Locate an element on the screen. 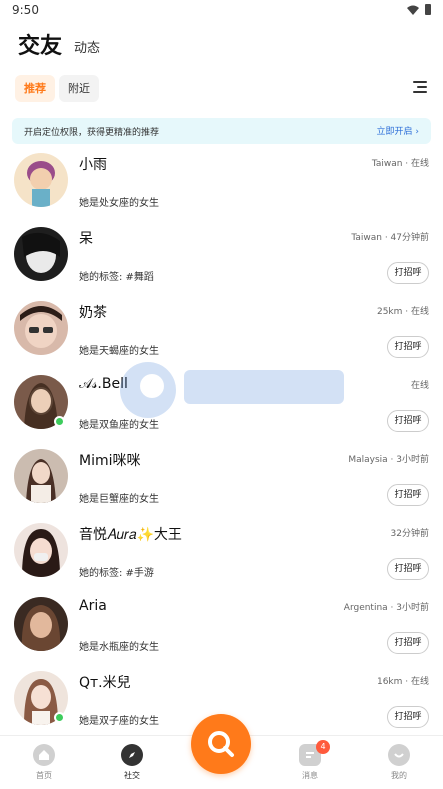 The width and height of the screenshot is (443, 789). user-name: Qт.米兒 is located at coordinates (105, 683).